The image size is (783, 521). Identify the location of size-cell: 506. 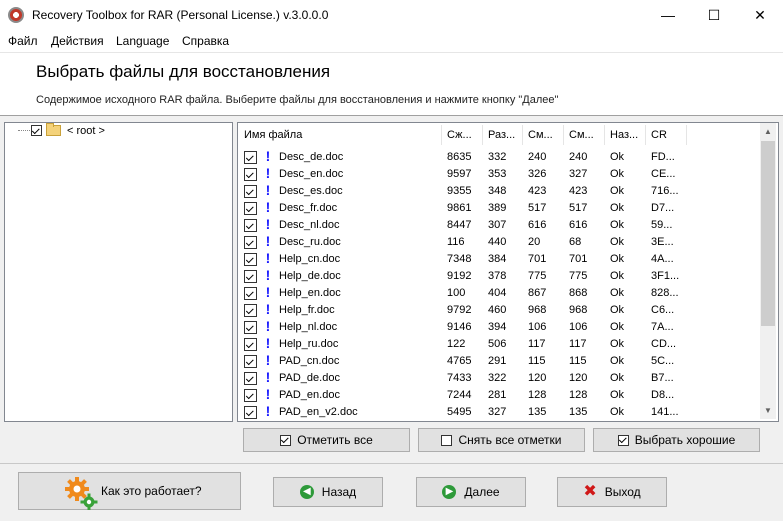
(497, 344).